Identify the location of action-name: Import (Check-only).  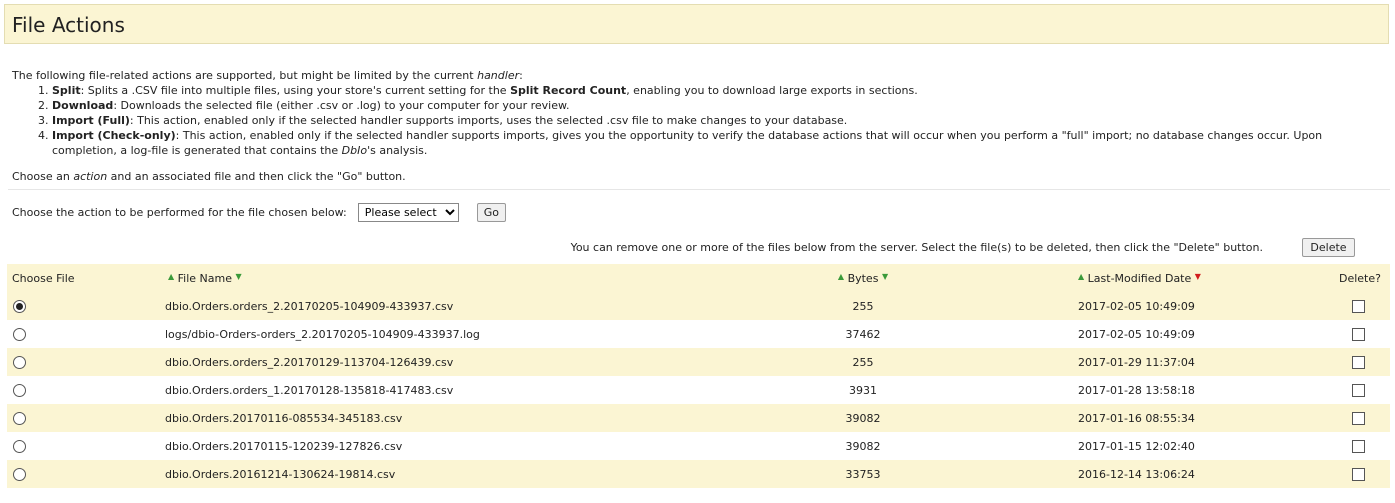
(114, 135).